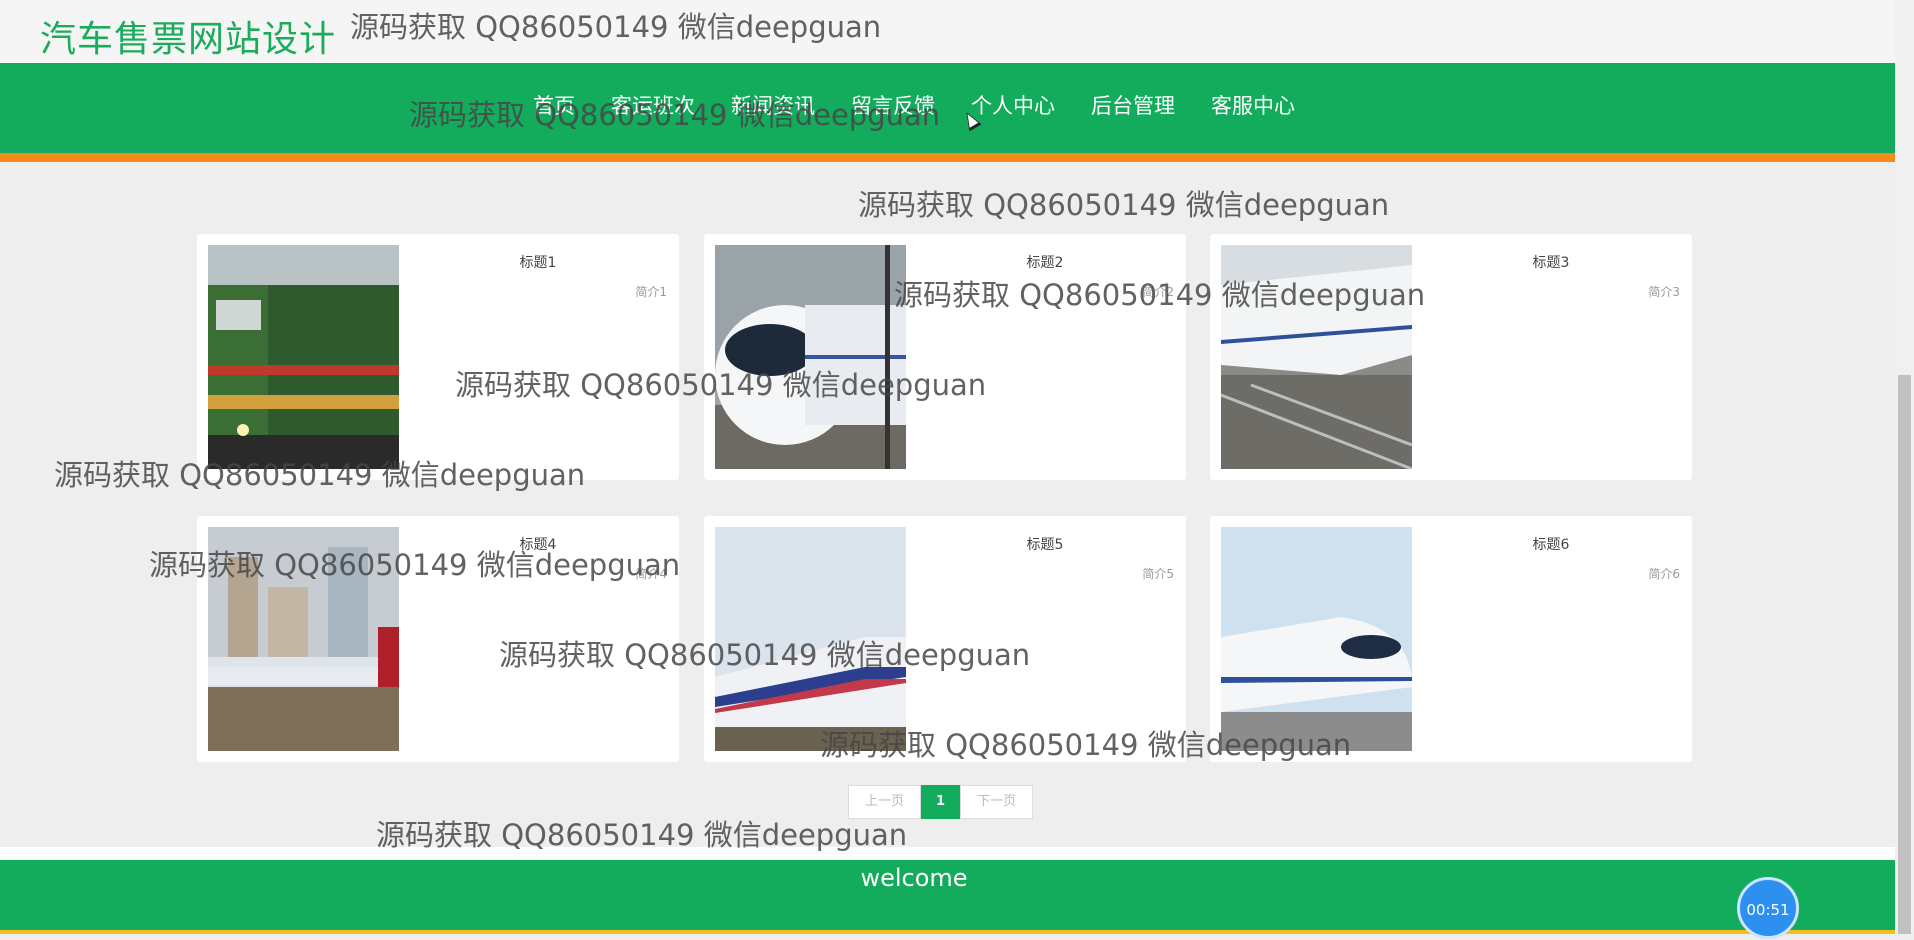 The width and height of the screenshot is (1914, 940). What do you see at coordinates (438, 639) in the screenshot?
I see `card-4: 标题4 简介4` at bounding box center [438, 639].